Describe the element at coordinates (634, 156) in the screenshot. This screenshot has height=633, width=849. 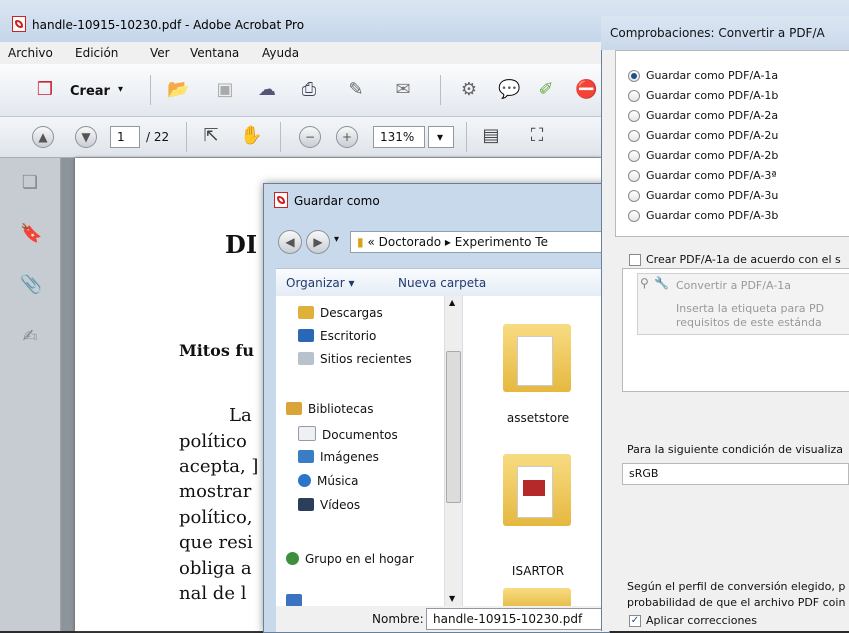
I see `radio-pdfa-2b` at that location.